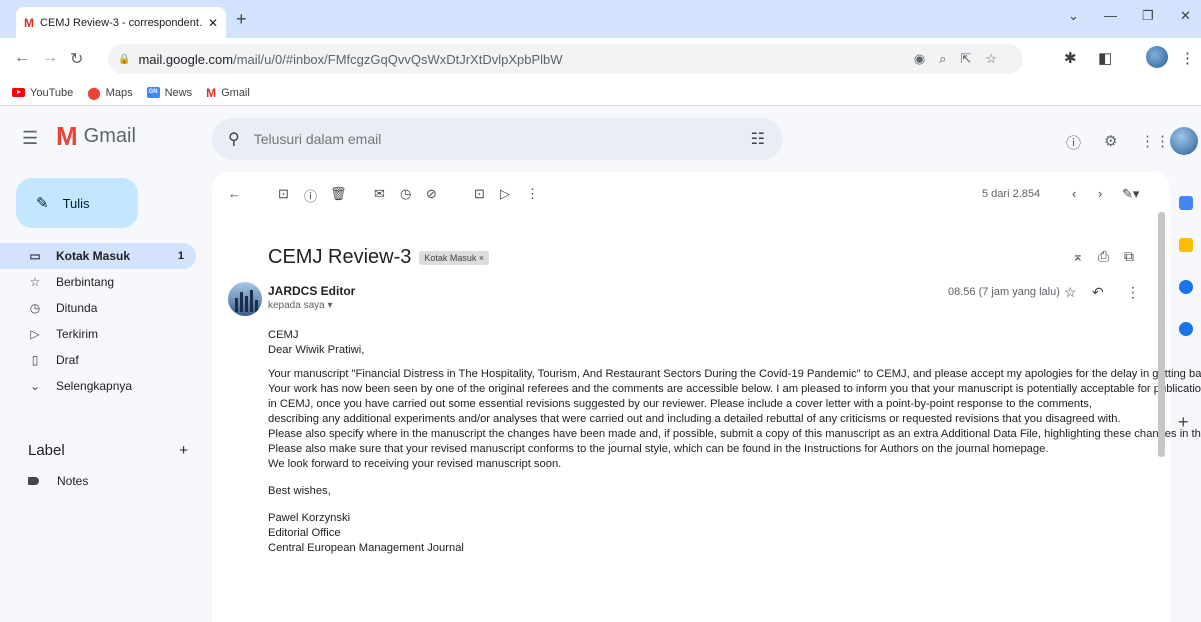  What do you see at coordinates (213, 23) in the screenshot?
I see `tab-close-icon: ✕` at bounding box center [213, 23].